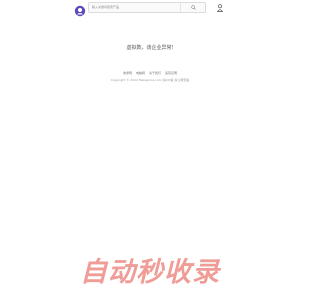 Image resolution: width=320 pixels, height=300 pixels. Describe the element at coordinates (127, 73) in the screenshot. I see `footer-link-shoulu: 收录网` at that location.